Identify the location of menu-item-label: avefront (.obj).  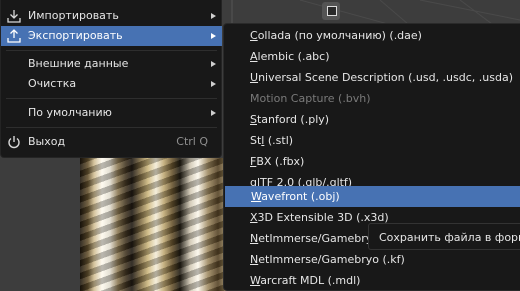
(300, 196).